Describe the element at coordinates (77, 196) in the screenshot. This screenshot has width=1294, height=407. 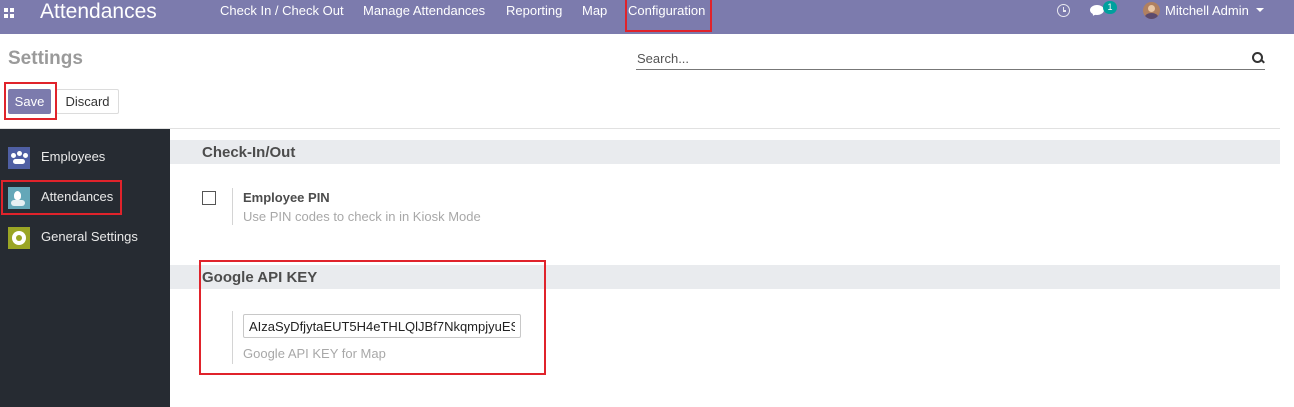
I see `sidebar-item-label: Attendances` at that location.